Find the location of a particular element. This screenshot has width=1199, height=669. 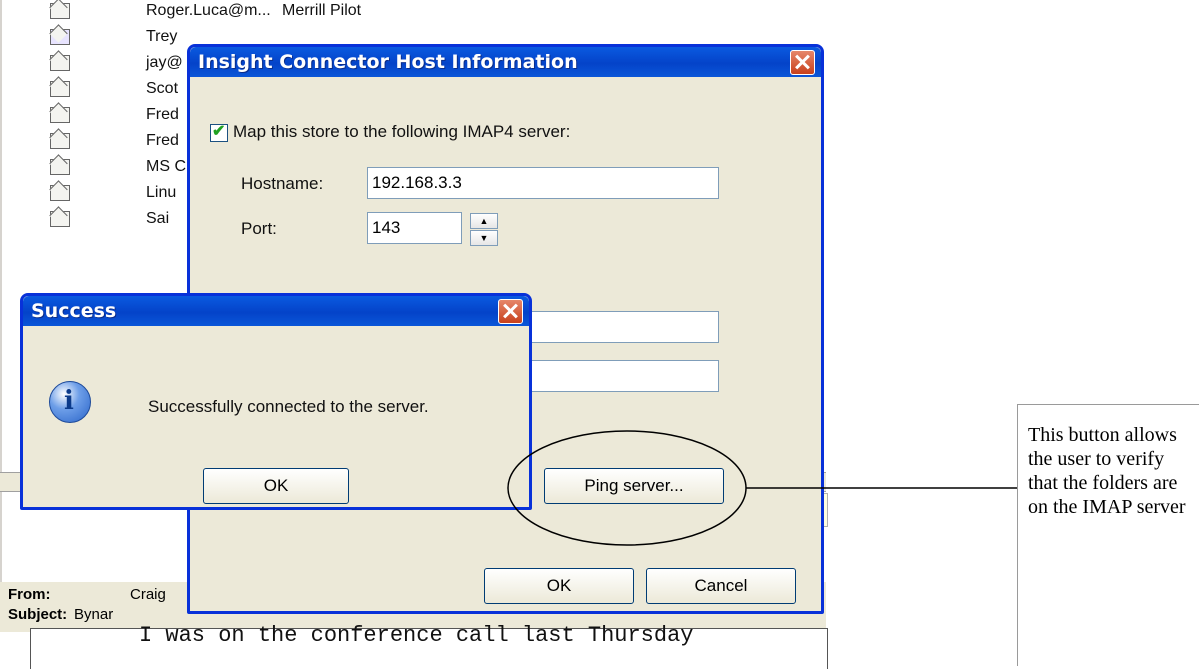

highlight-ellipse is located at coordinates (627, 488).